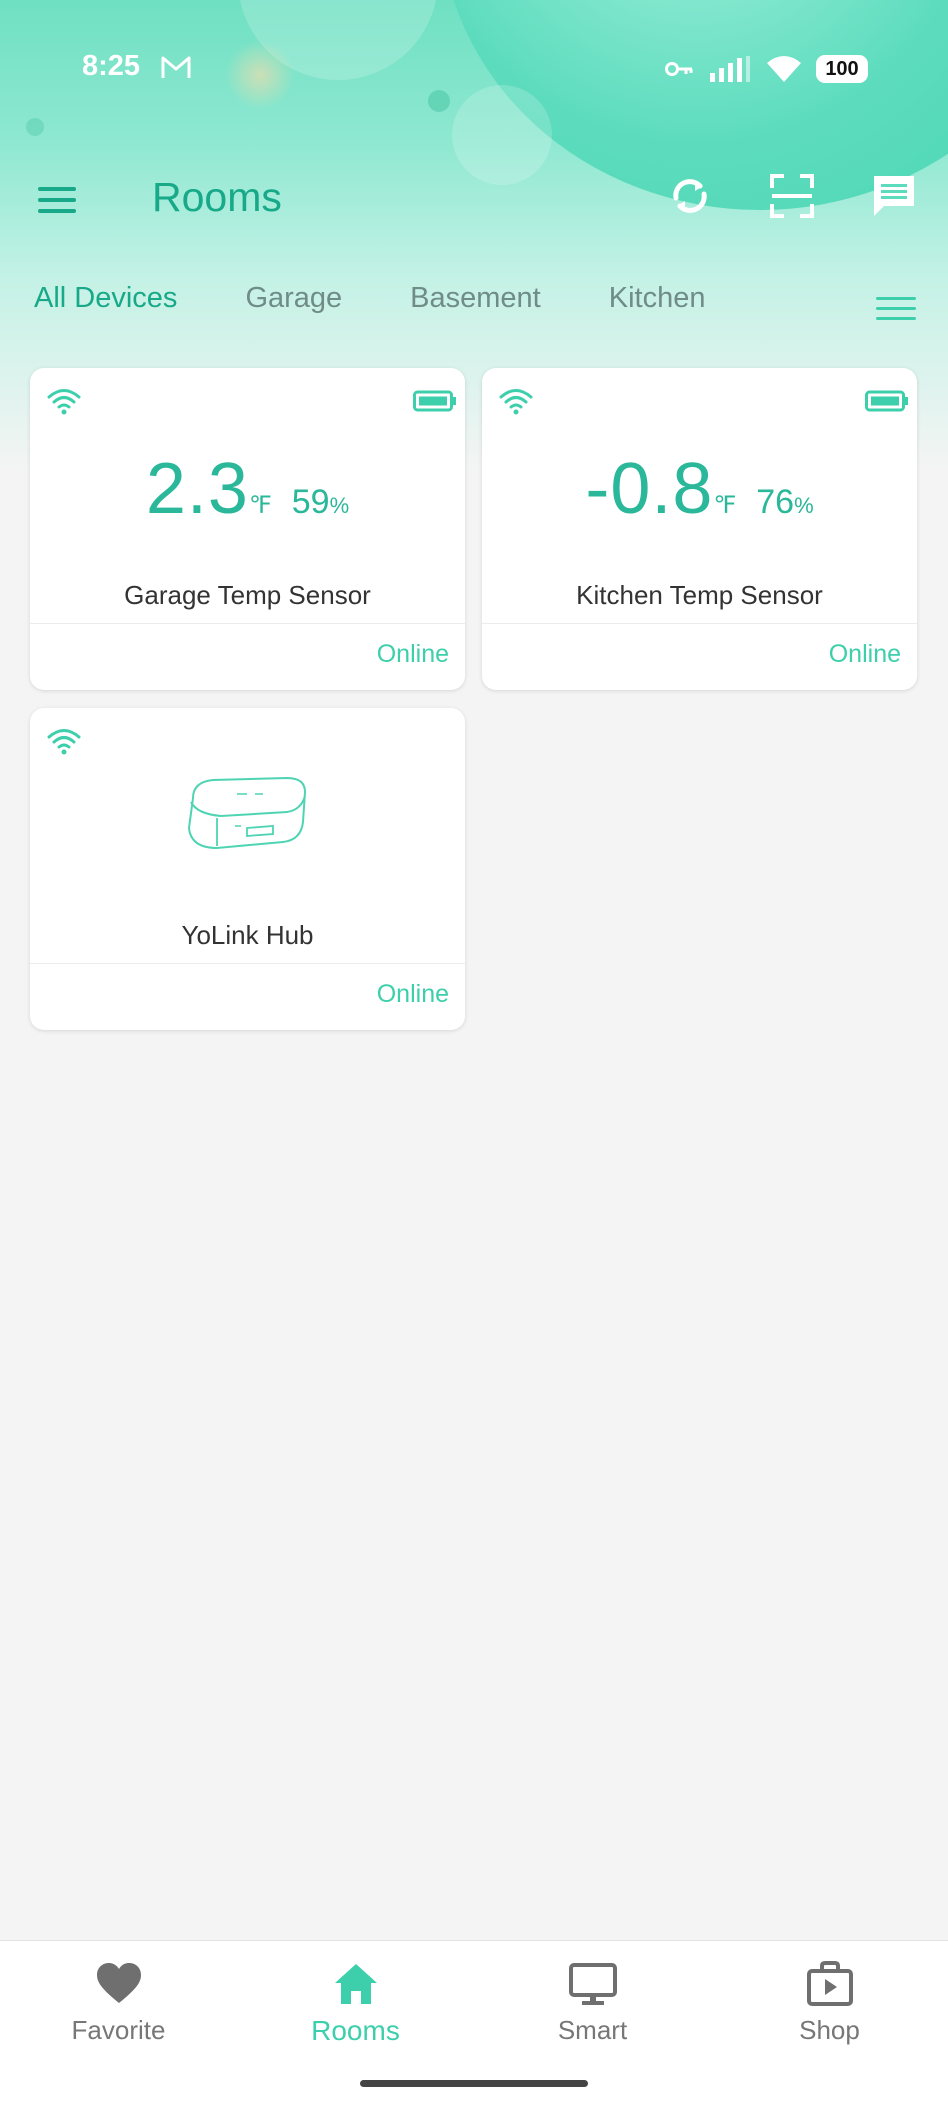  What do you see at coordinates (649, 489) in the screenshot?
I see `temperature-value: -0.8` at bounding box center [649, 489].